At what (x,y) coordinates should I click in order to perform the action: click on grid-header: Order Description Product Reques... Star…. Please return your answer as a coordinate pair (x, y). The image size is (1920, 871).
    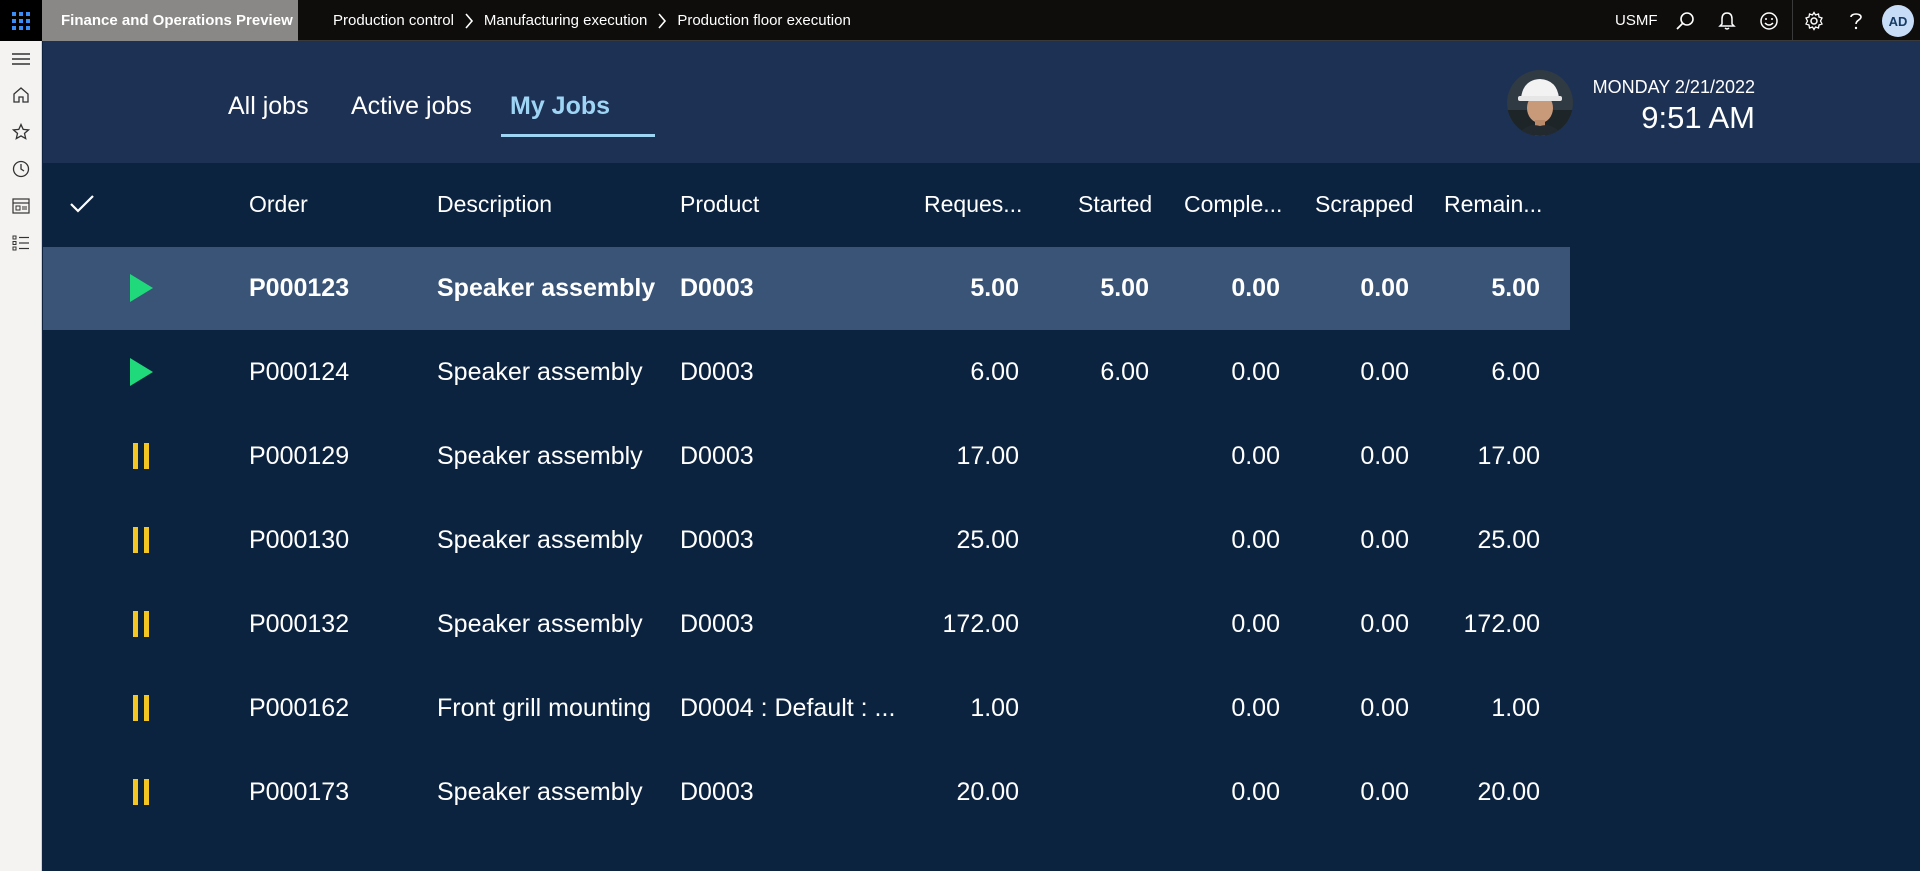
    Looking at the image, I should click on (808, 205).